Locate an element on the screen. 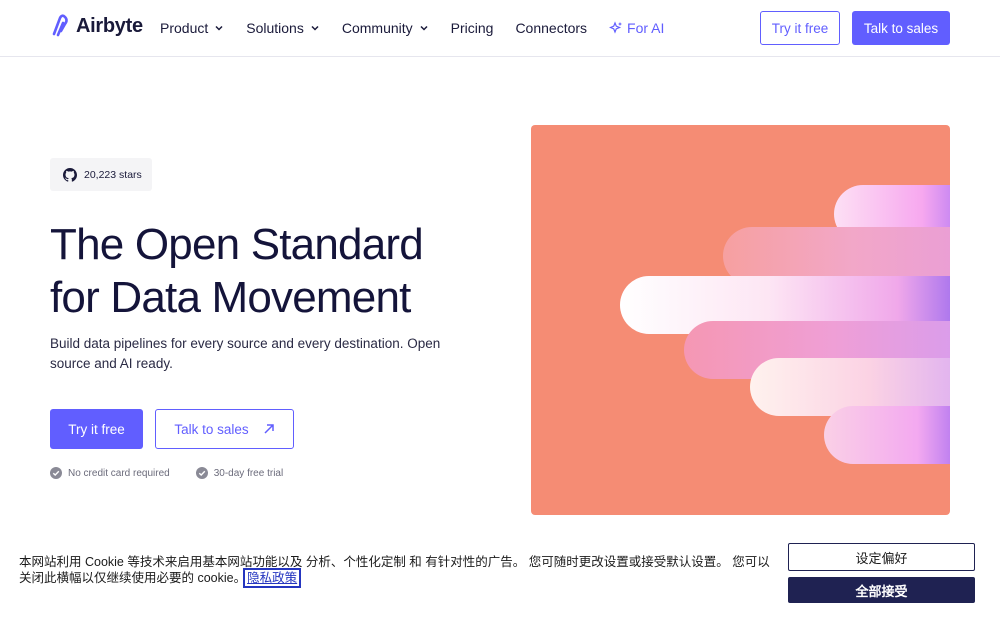 Image resolution: width=1000 pixels, height=625 pixels. nav-community: Community is located at coordinates (385, 28).